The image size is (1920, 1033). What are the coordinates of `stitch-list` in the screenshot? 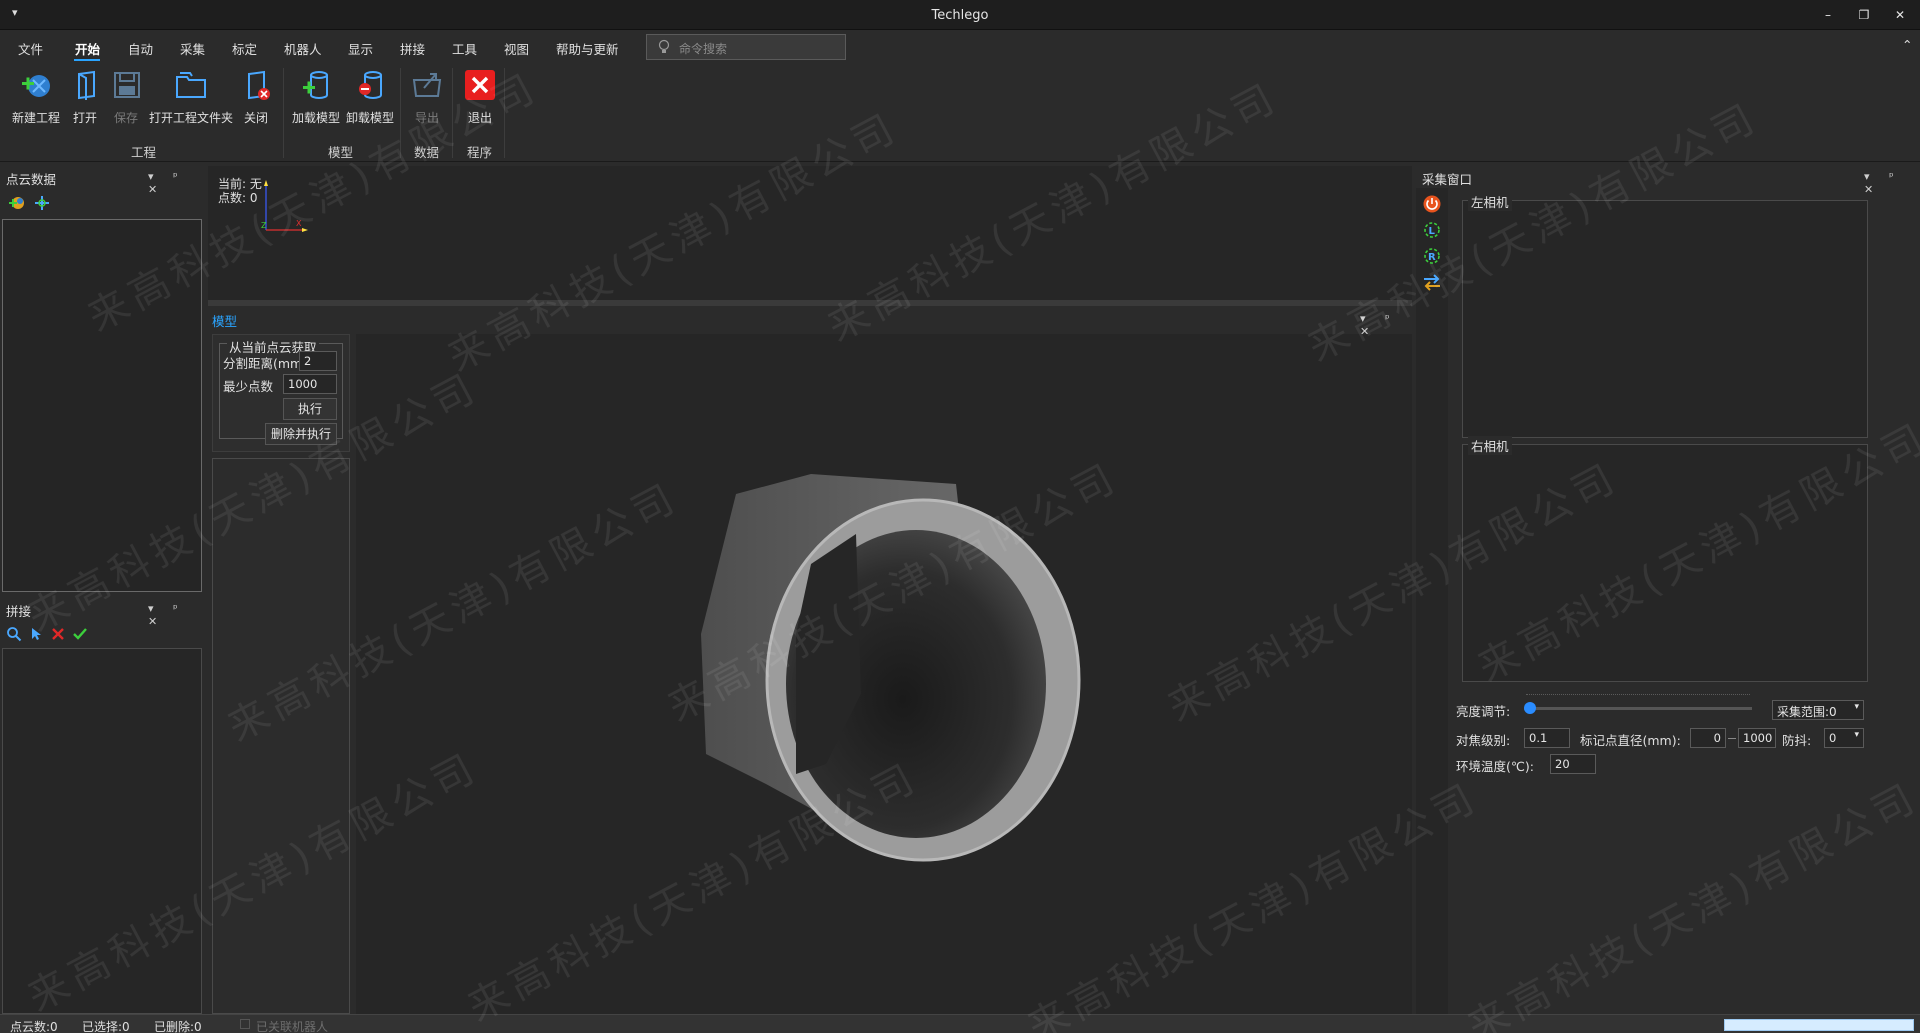 It's located at (102, 831).